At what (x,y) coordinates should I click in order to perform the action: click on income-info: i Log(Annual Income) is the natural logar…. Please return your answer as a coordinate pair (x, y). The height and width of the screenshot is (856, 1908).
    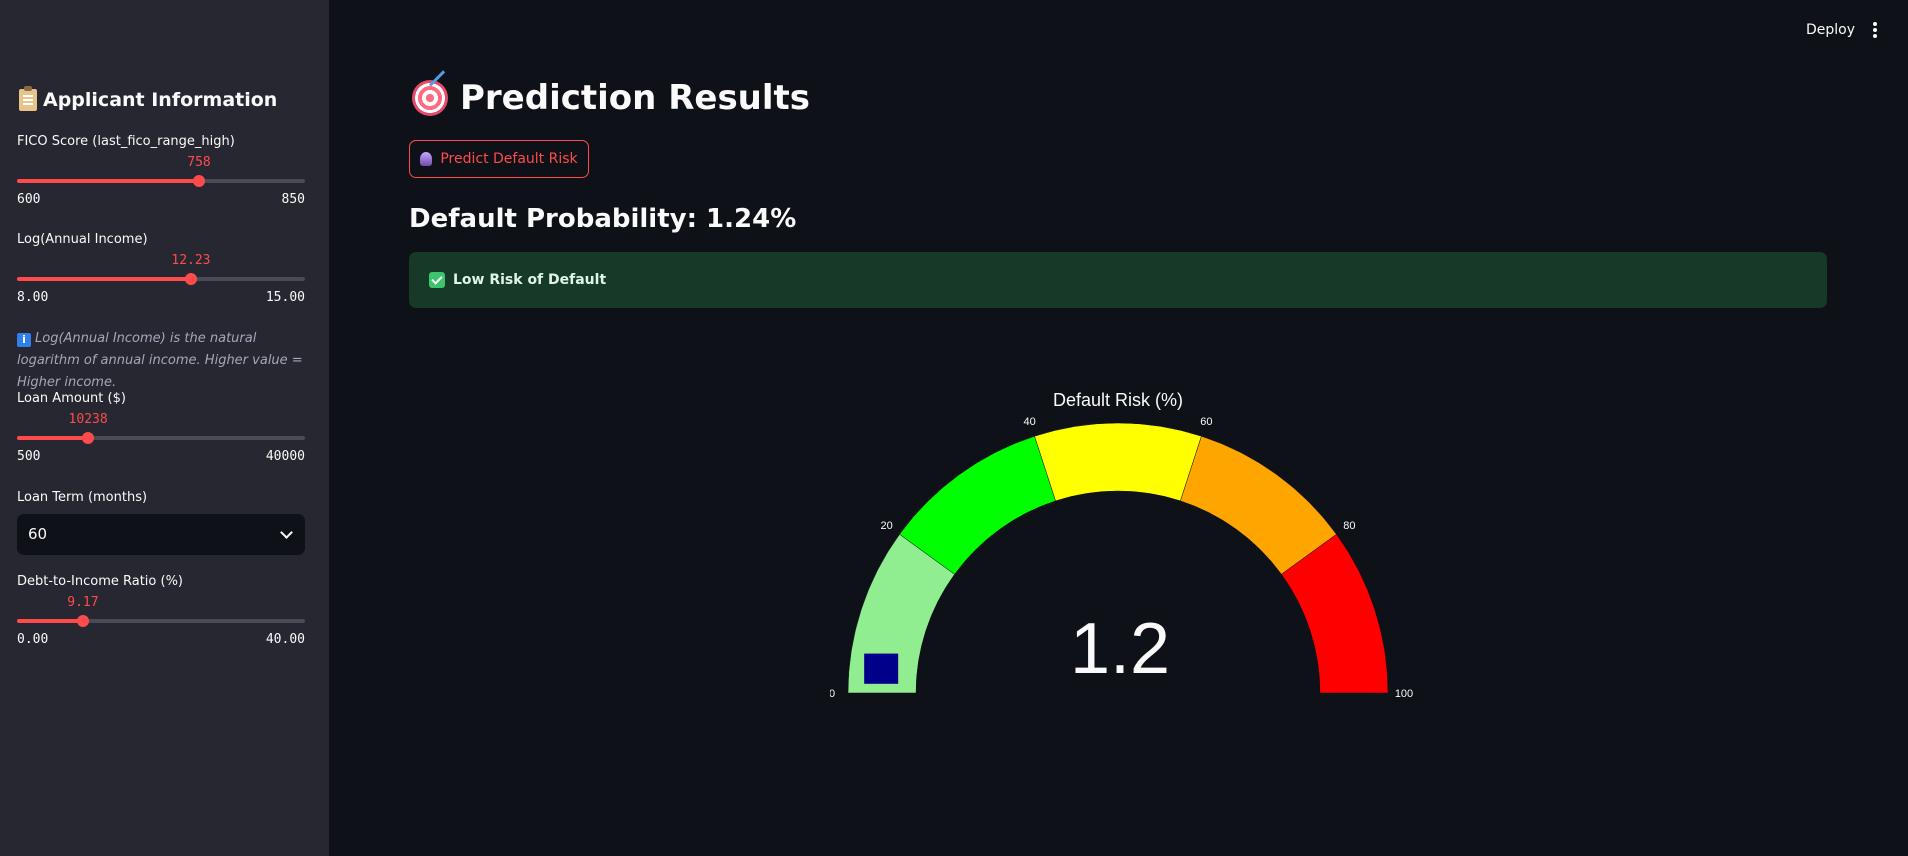
    Looking at the image, I should click on (163, 361).